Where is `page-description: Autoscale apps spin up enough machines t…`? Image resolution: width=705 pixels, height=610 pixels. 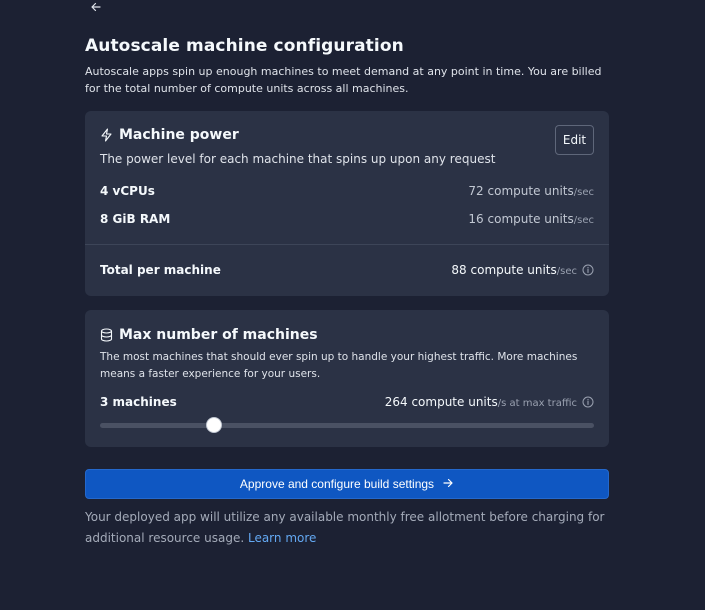 page-description: Autoscale apps spin up enough machines t… is located at coordinates (343, 80).